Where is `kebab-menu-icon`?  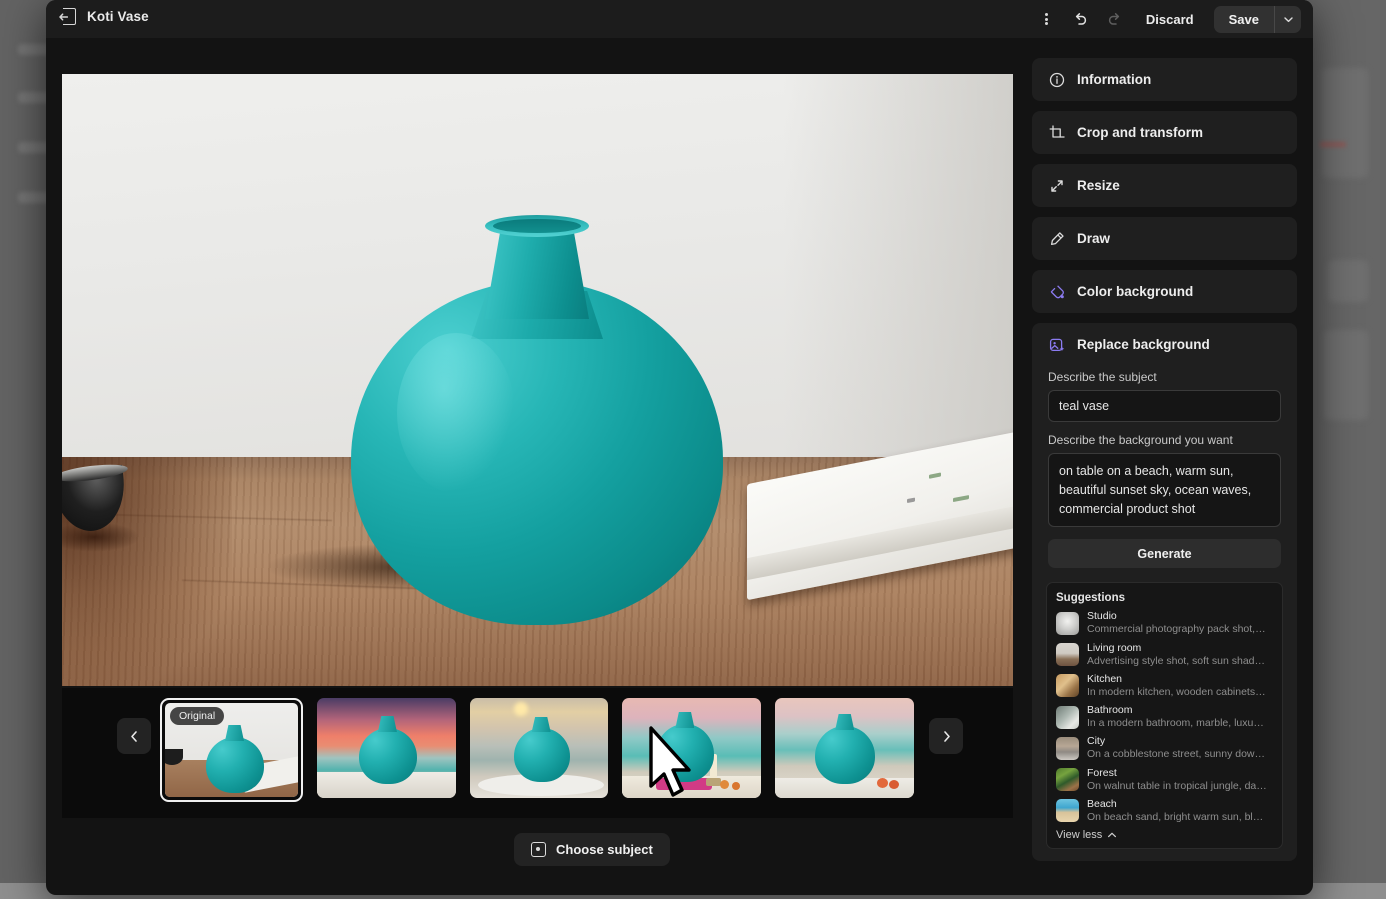 kebab-menu-icon is located at coordinates (1047, 19).